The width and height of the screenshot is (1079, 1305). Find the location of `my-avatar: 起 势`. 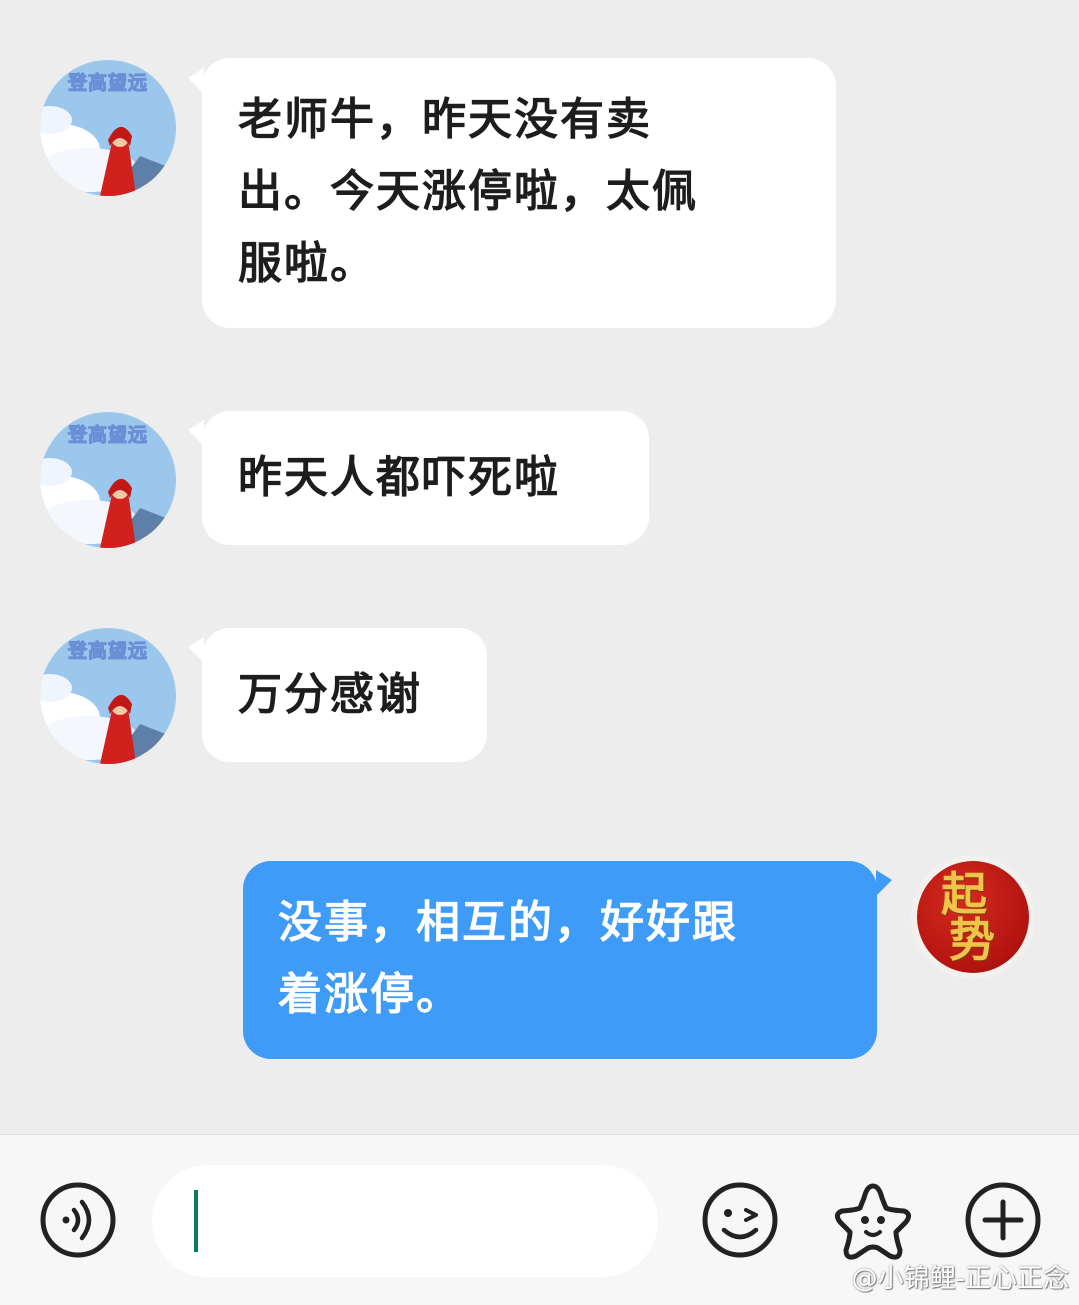

my-avatar: 起 势 is located at coordinates (973, 917).